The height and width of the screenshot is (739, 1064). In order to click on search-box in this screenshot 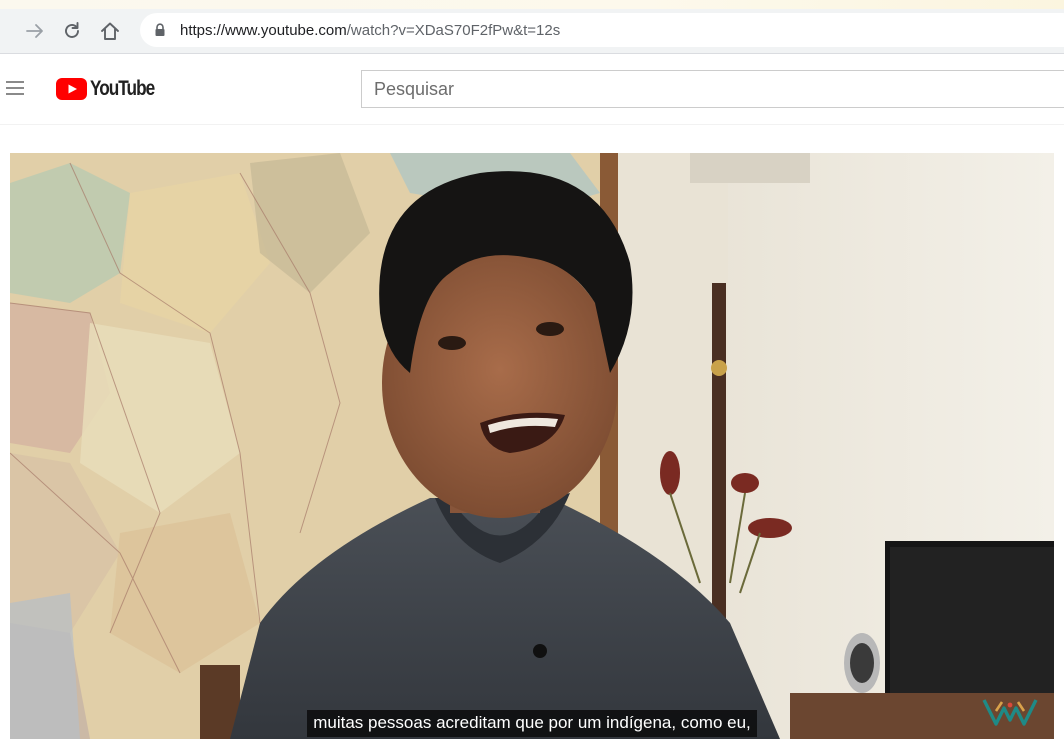, I will do `click(712, 89)`.